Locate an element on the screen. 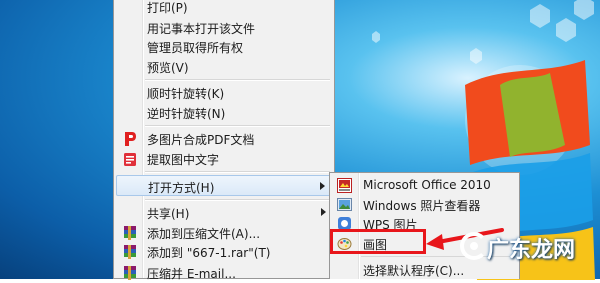 This screenshot has height=283, width=600. menu-item-rotate-clockwise: 顺时针旋转(K) is located at coordinates (224, 92).